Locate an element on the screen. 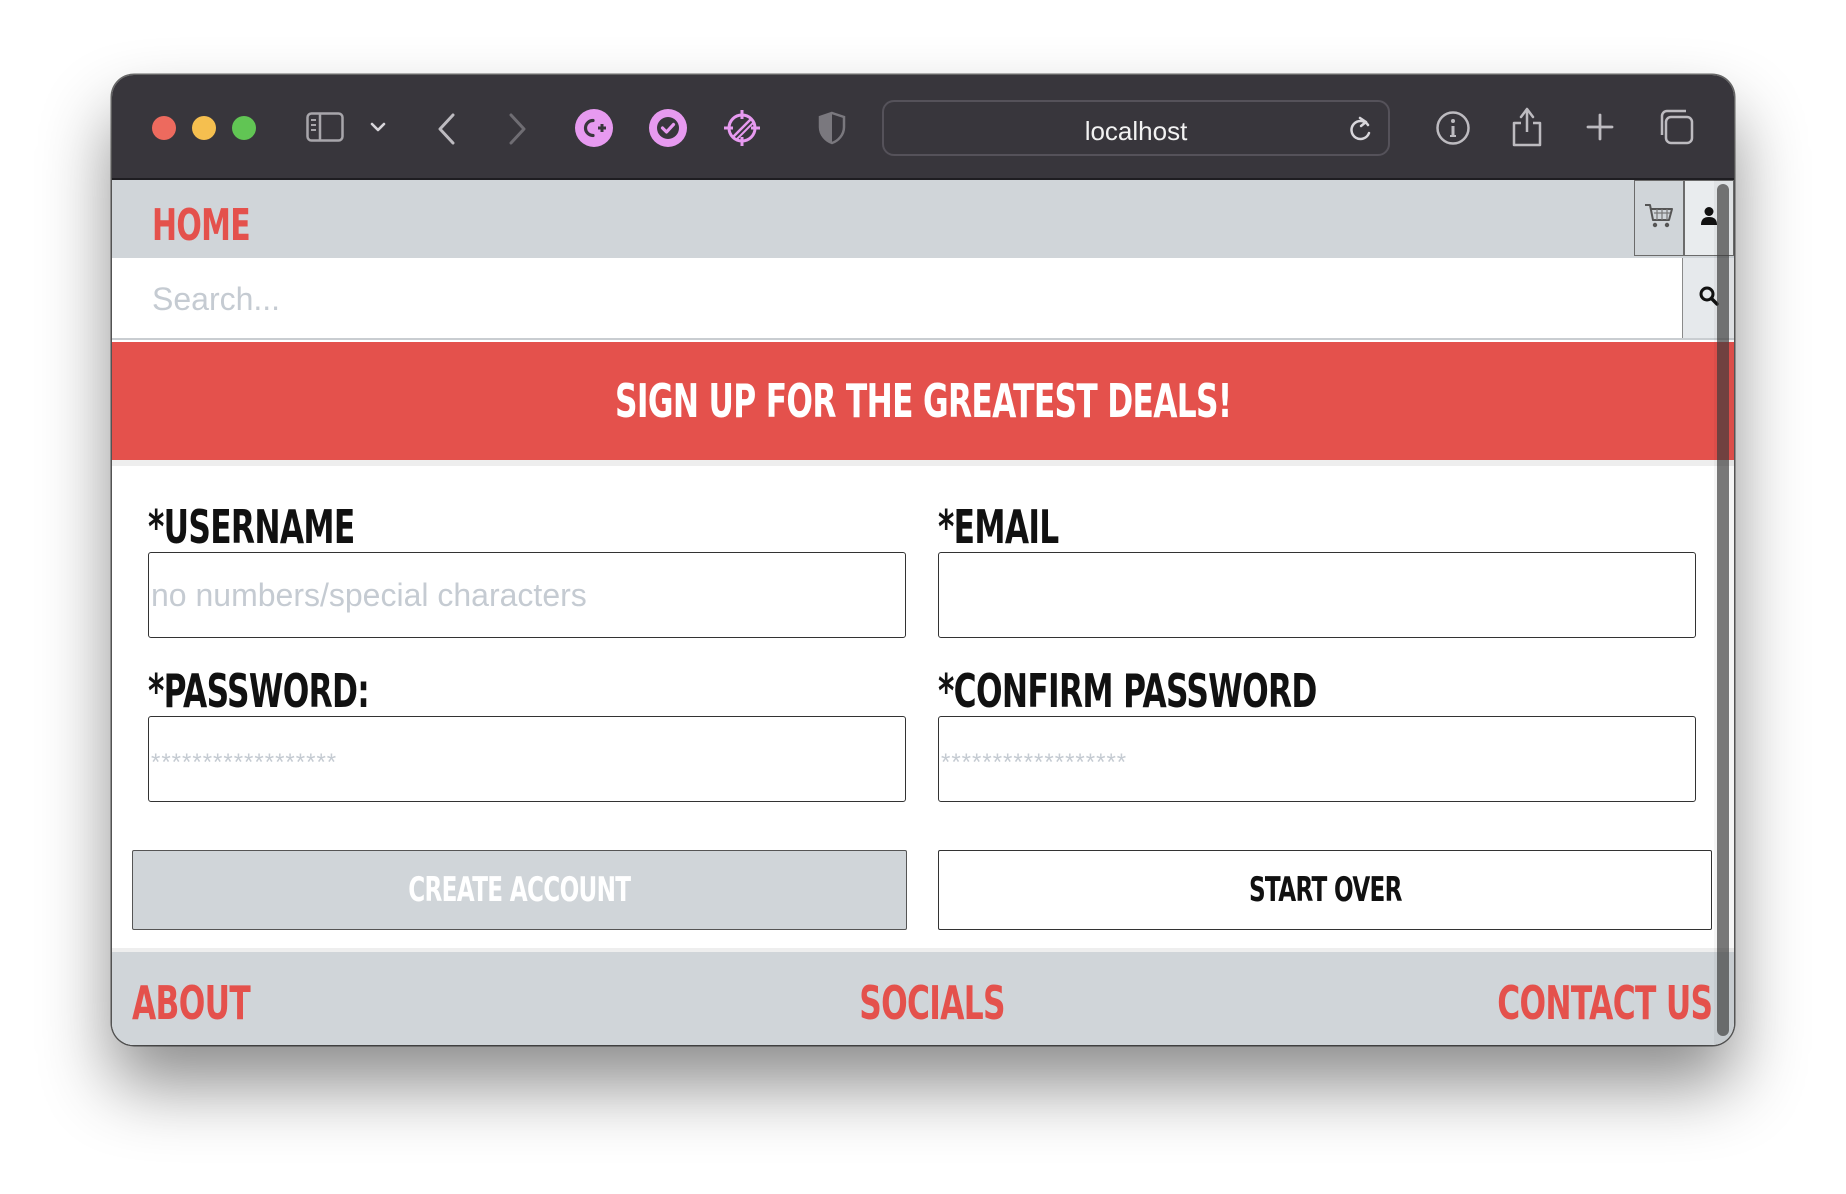  info-icon is located at coordinates (1453, 128).